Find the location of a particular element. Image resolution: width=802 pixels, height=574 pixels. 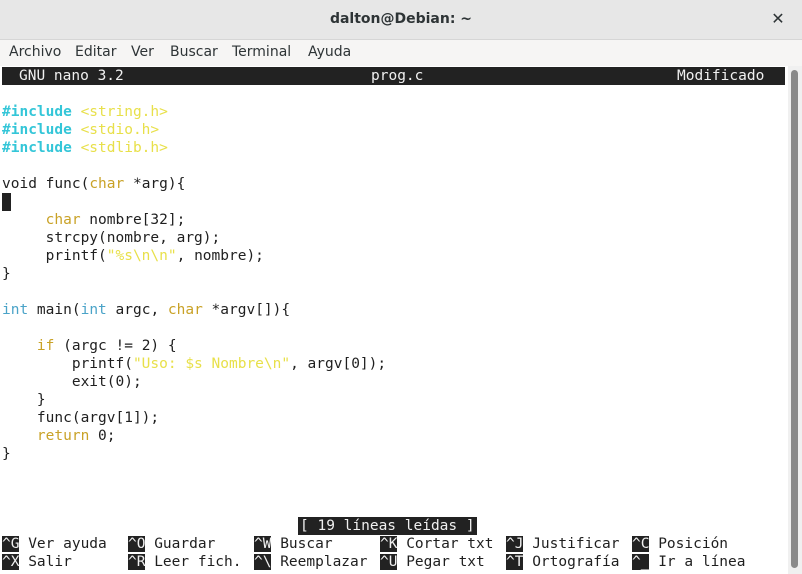

code-token: <string.h> is located at coordinates (124, 112).